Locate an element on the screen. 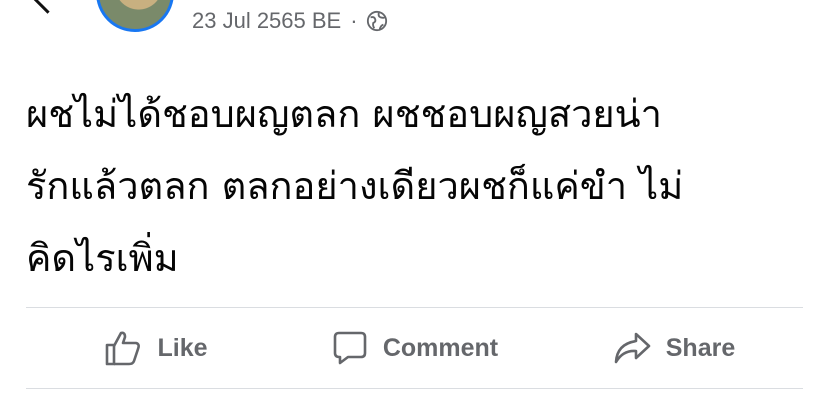 This screenshot has height=403, width=827. divider is located at coordinates (414, 388).